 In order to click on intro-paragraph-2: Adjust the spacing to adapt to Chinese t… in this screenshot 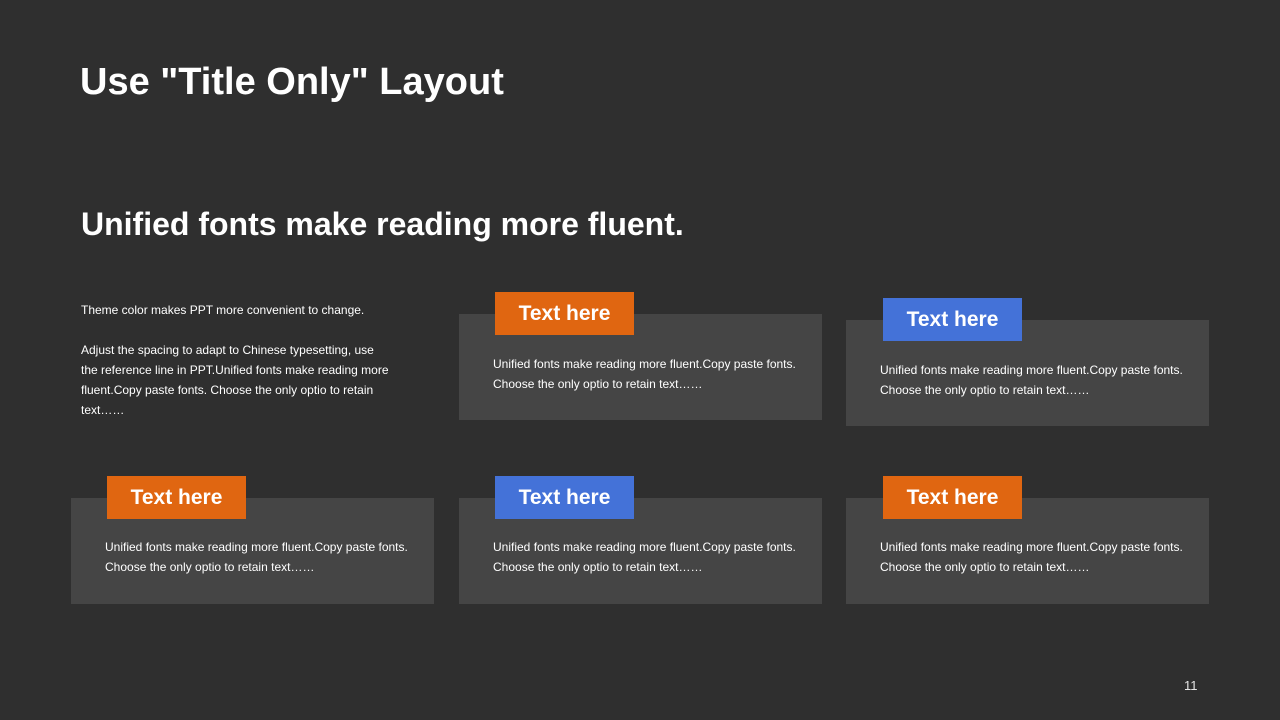, I will do `click(235, 380)`.